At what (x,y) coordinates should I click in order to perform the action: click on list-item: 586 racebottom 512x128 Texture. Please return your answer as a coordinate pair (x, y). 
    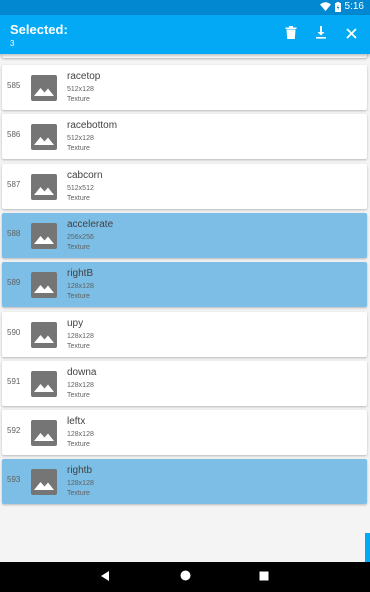
    Looking at the image, I should click on (184, 137).